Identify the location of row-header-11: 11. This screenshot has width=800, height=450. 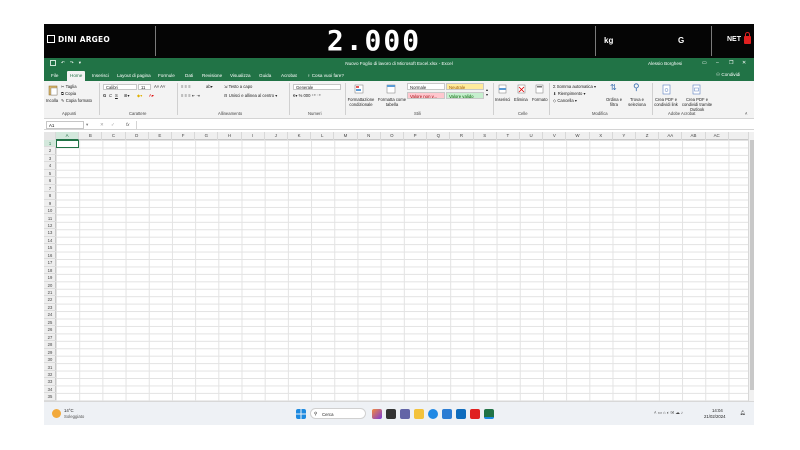
(50, 218).